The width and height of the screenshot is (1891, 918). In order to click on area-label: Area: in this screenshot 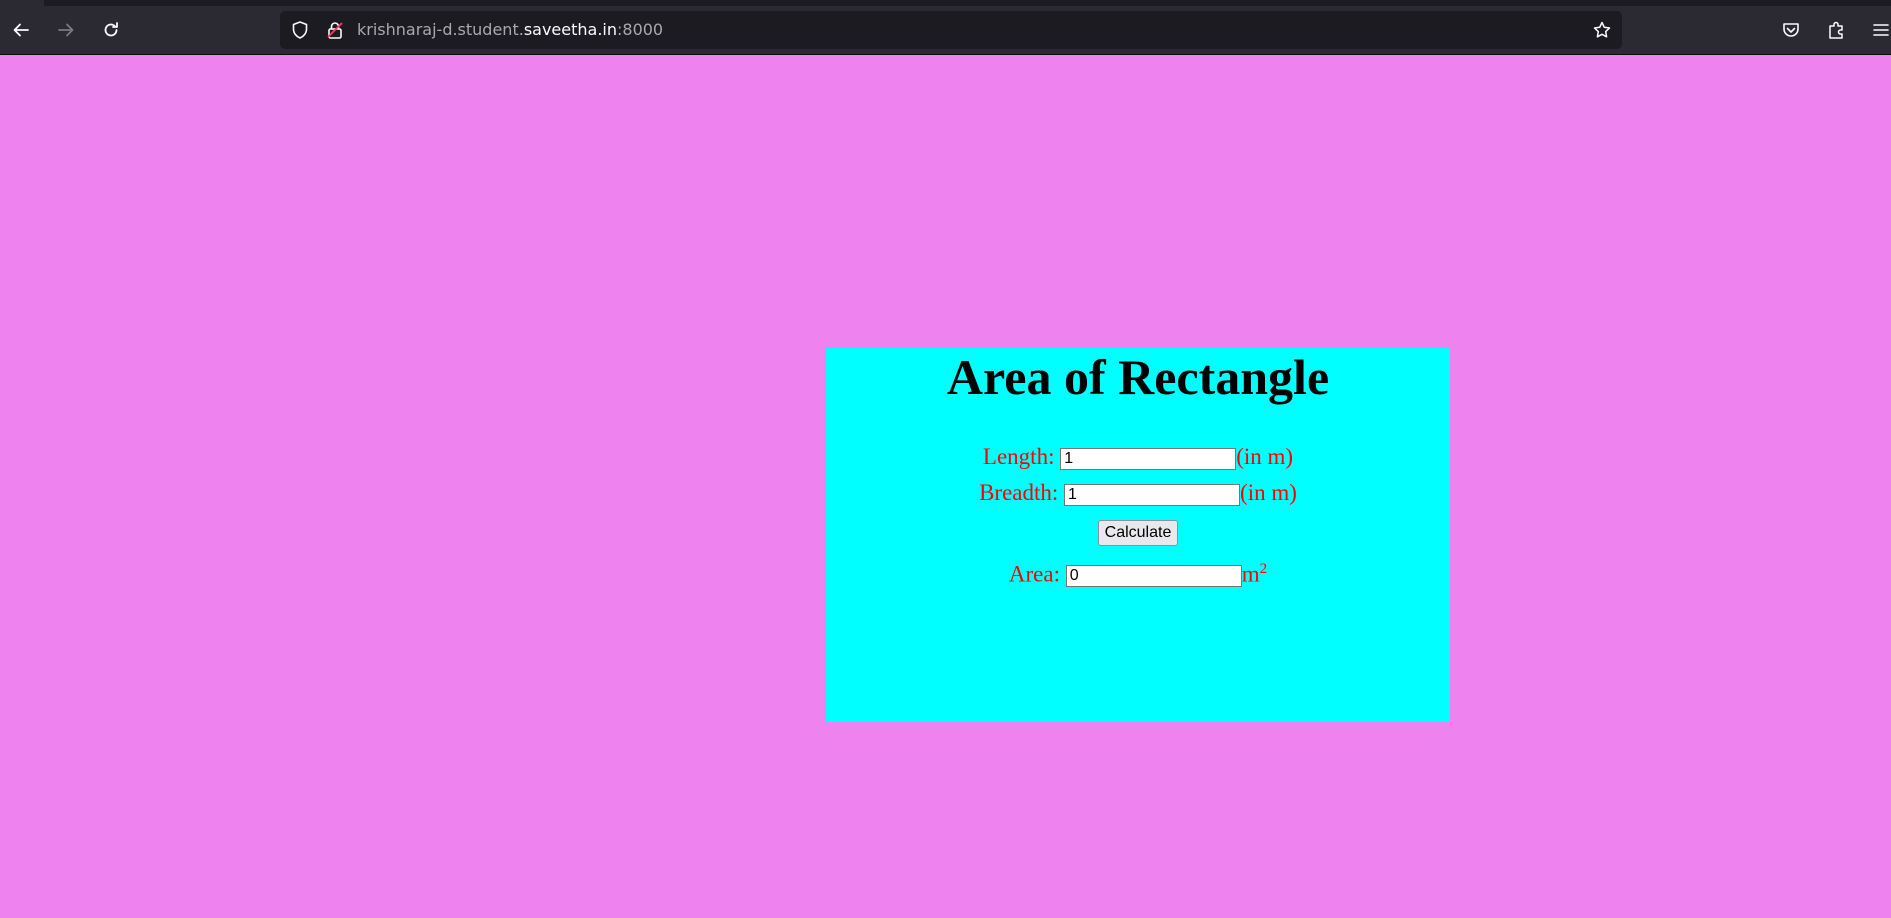, I will do `click(1034, 574)`.